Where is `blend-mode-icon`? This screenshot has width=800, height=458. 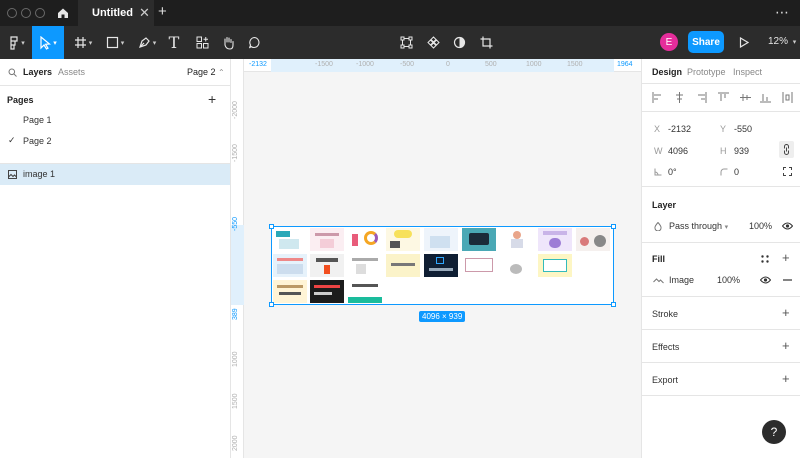 blend-mode-icon is located at coordinates (658, 226).